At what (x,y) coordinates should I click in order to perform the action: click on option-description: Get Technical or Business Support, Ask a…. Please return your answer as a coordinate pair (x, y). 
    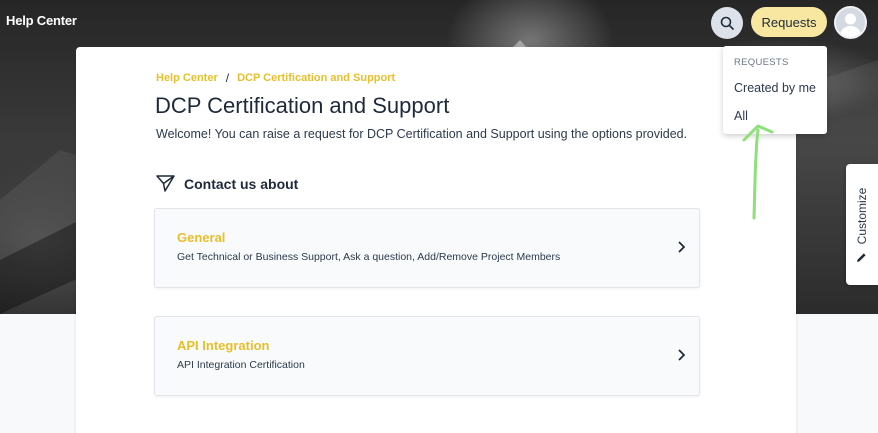
    Looking at the image, I should click on (369, 257).